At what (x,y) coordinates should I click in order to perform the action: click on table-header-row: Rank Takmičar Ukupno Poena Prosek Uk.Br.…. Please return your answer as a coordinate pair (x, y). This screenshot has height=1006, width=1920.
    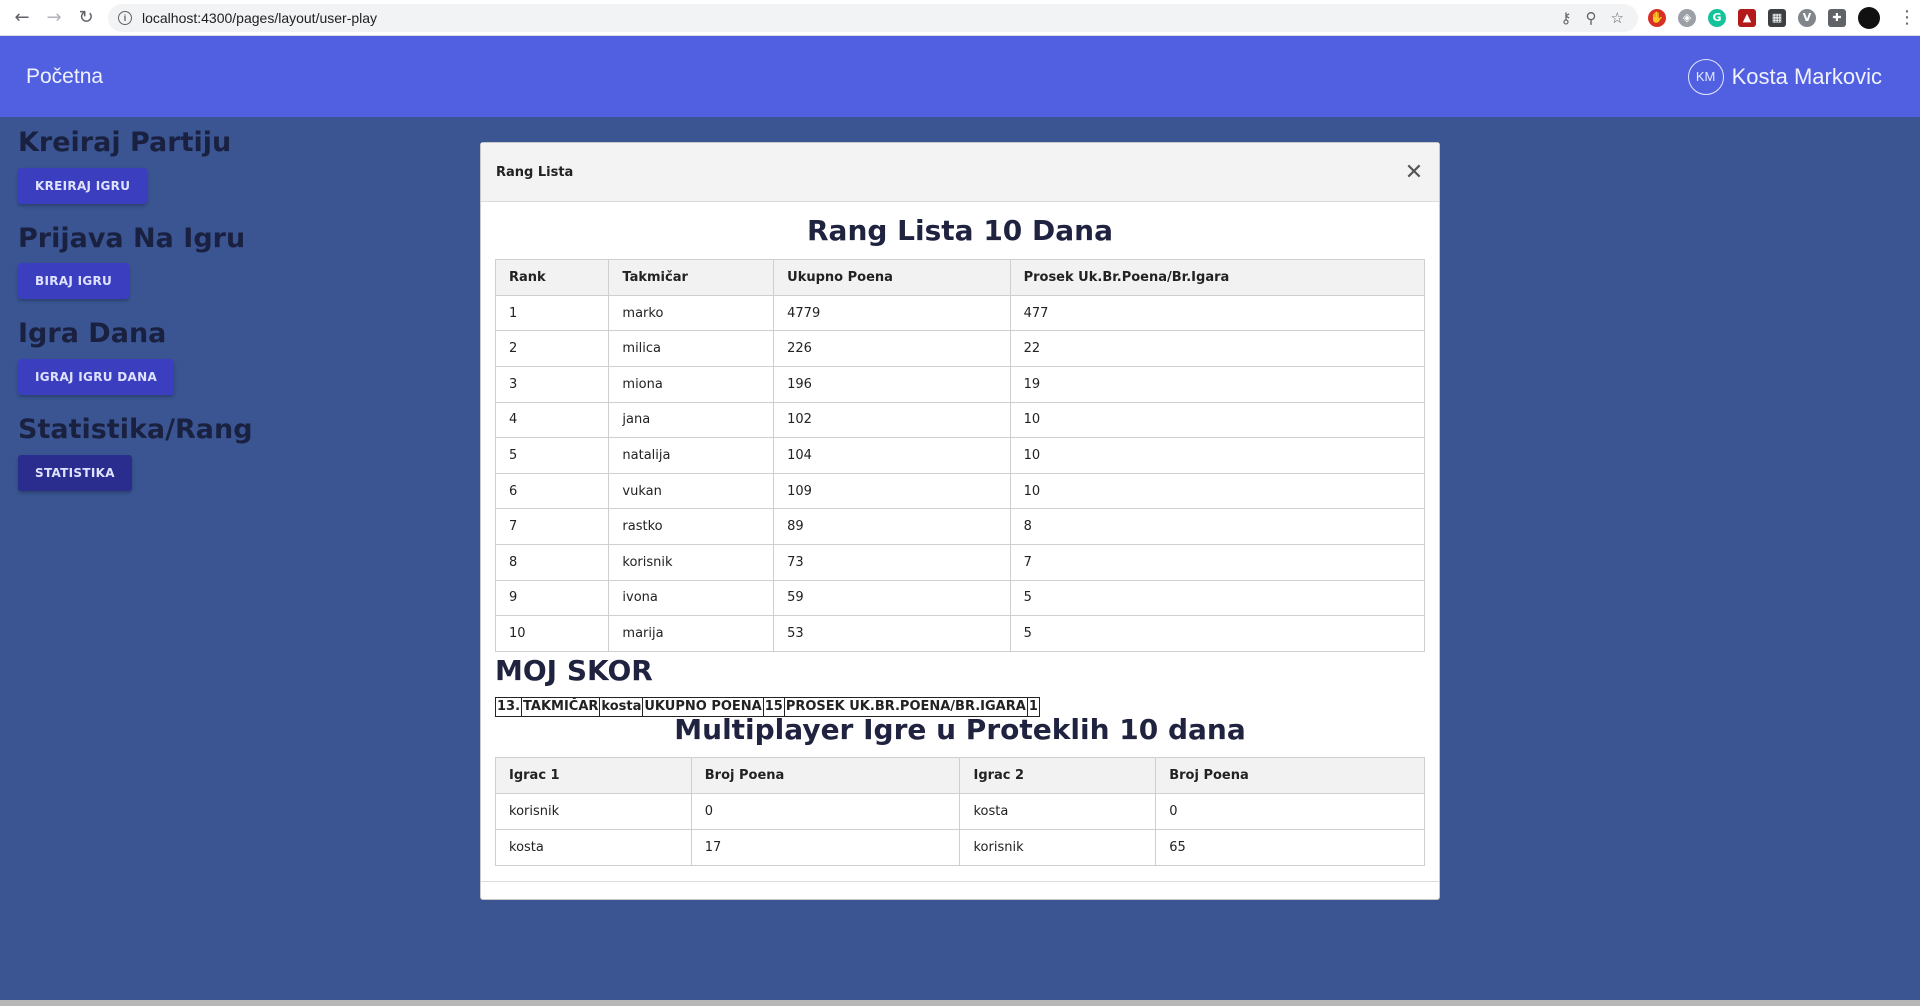
    Looking at the image, I should click on (960, 277).